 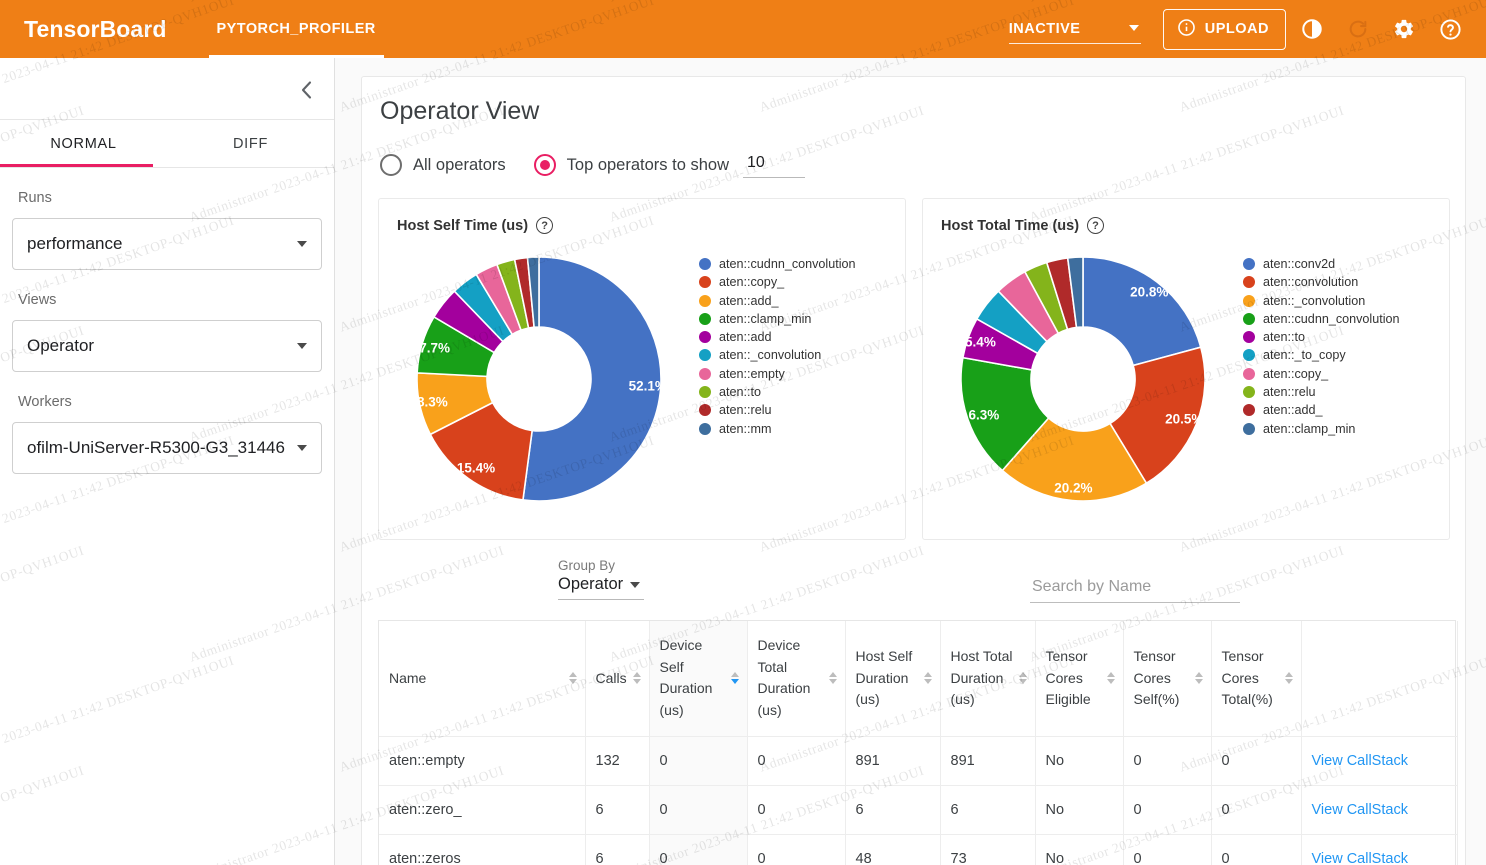 What do you see at coordinates (1450, 29) in the screenshot?
I see `help-icon` at bounding box center [1450, 29].